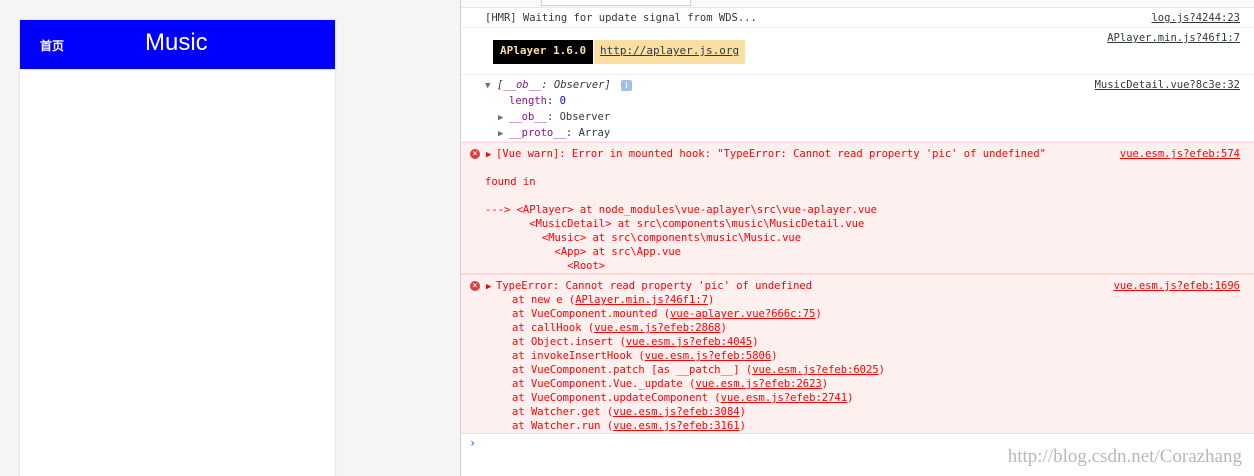 The image size is (1254, 476). I want to click on stack-frame-link: vue.esm.js?efeb:2741, so click(784, 398).